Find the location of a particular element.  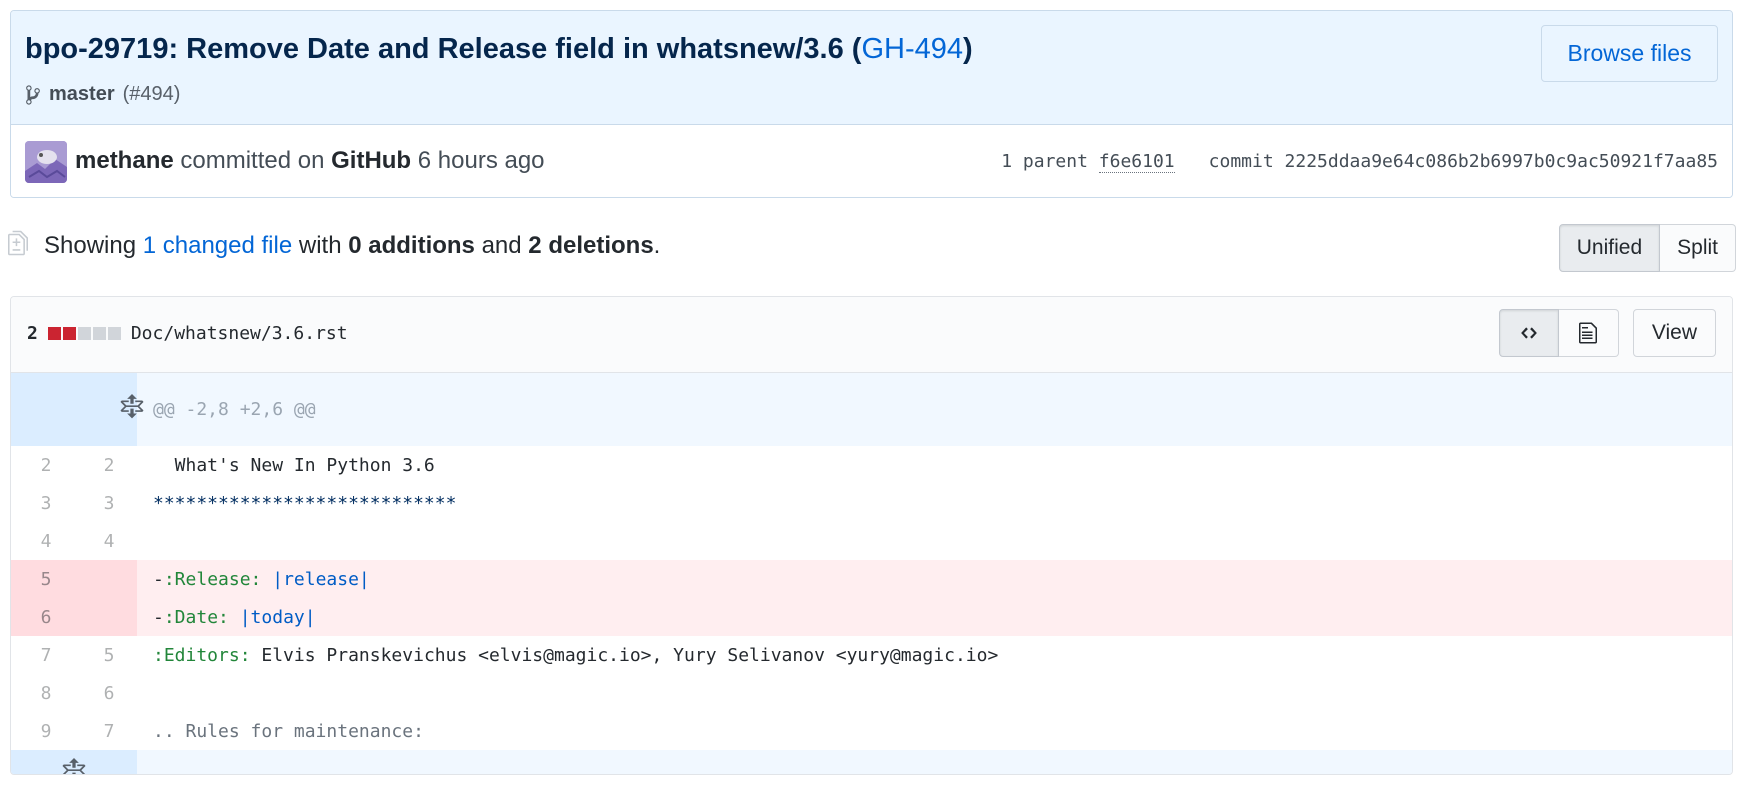

commit-title-suffix: ) is located at coordinates (968, 49).